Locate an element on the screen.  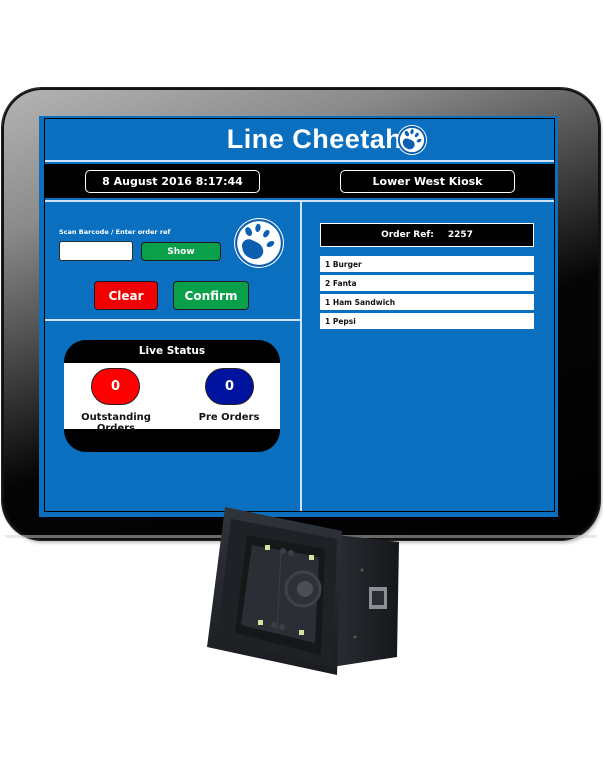
order-ref-value: 2257 is located at coordinates (460, 235).